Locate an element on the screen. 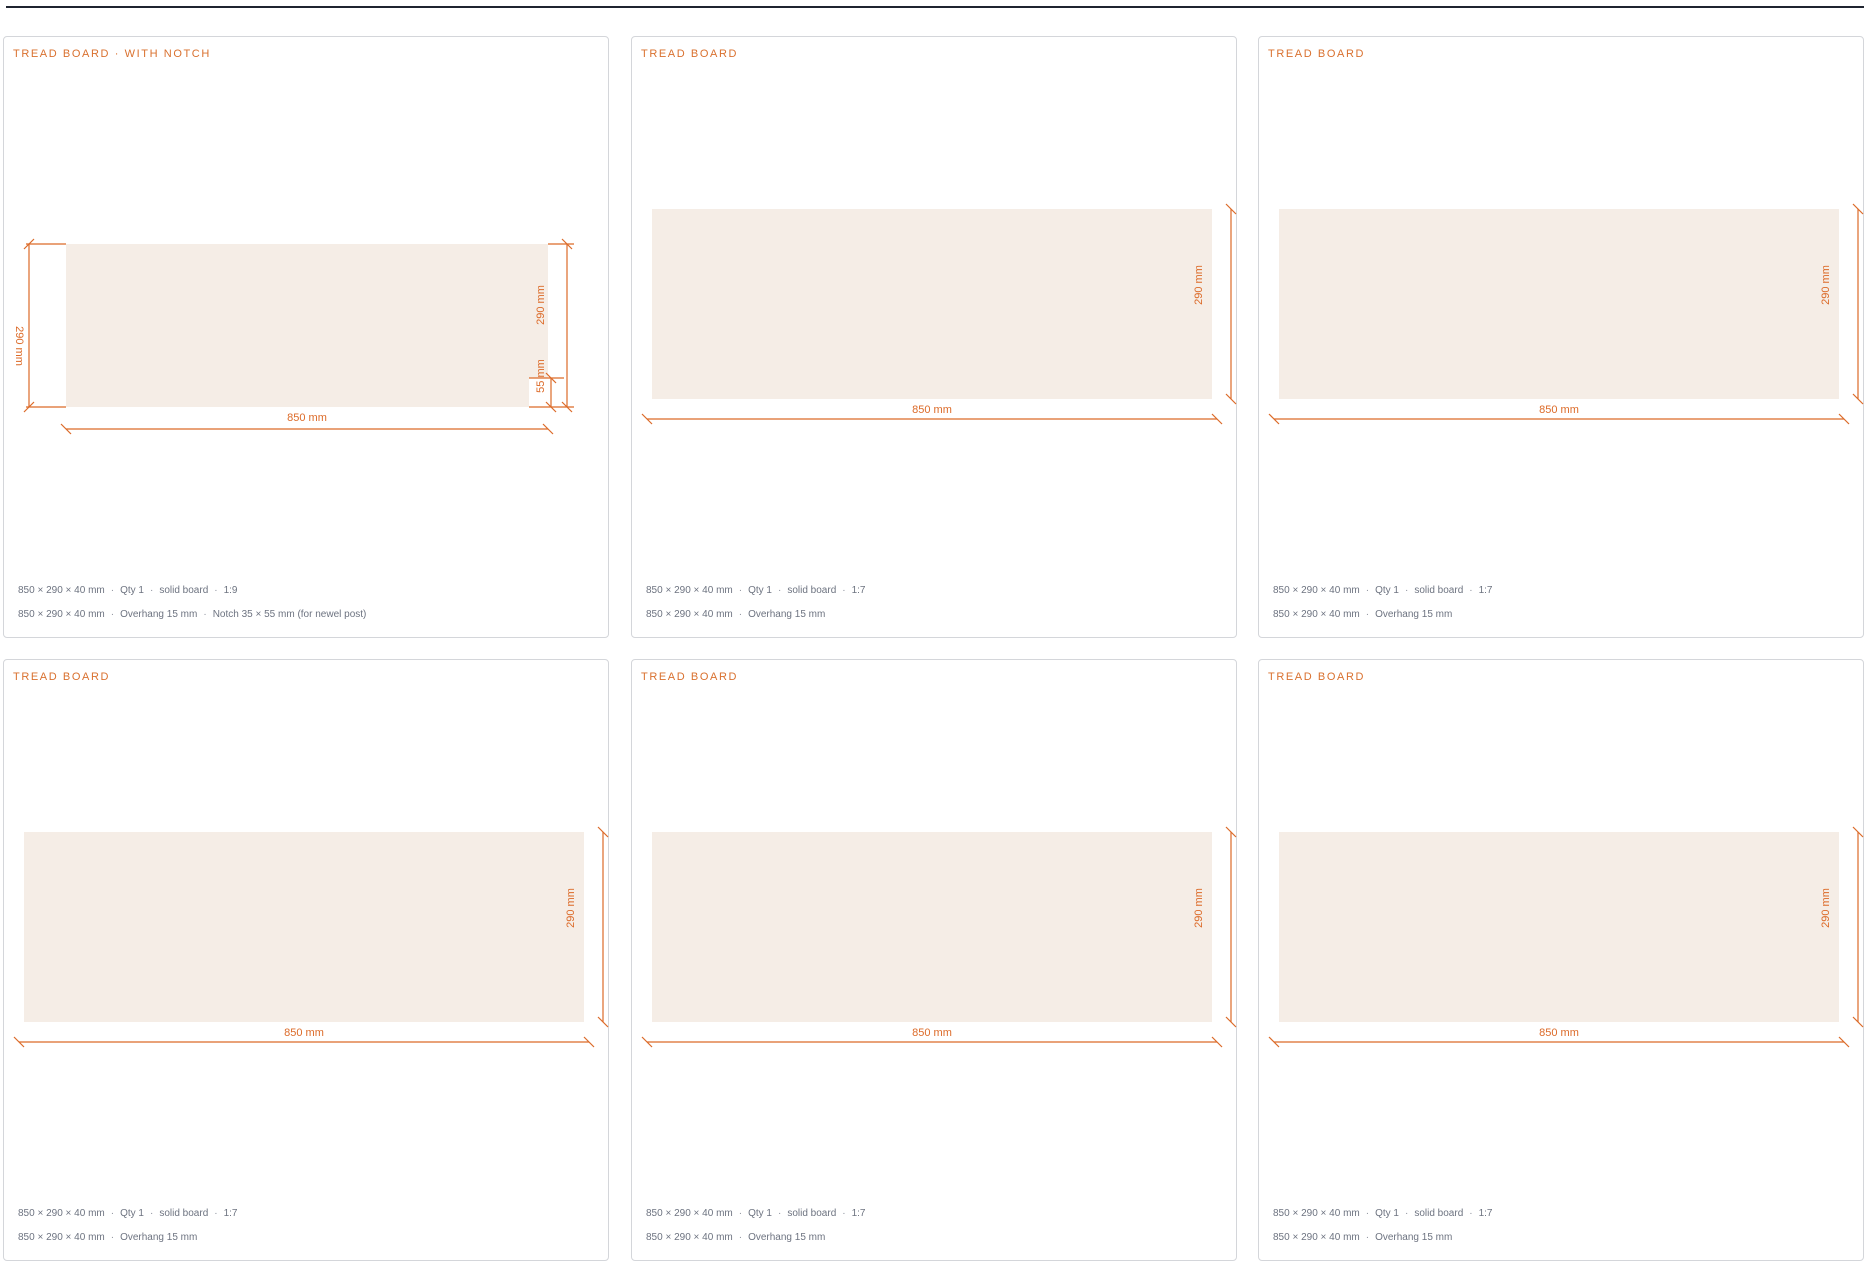  spec-line: 850 × 290 × 40 mm · Qty 1 · solid board · 1:9 is located at coordinates (128, 590).